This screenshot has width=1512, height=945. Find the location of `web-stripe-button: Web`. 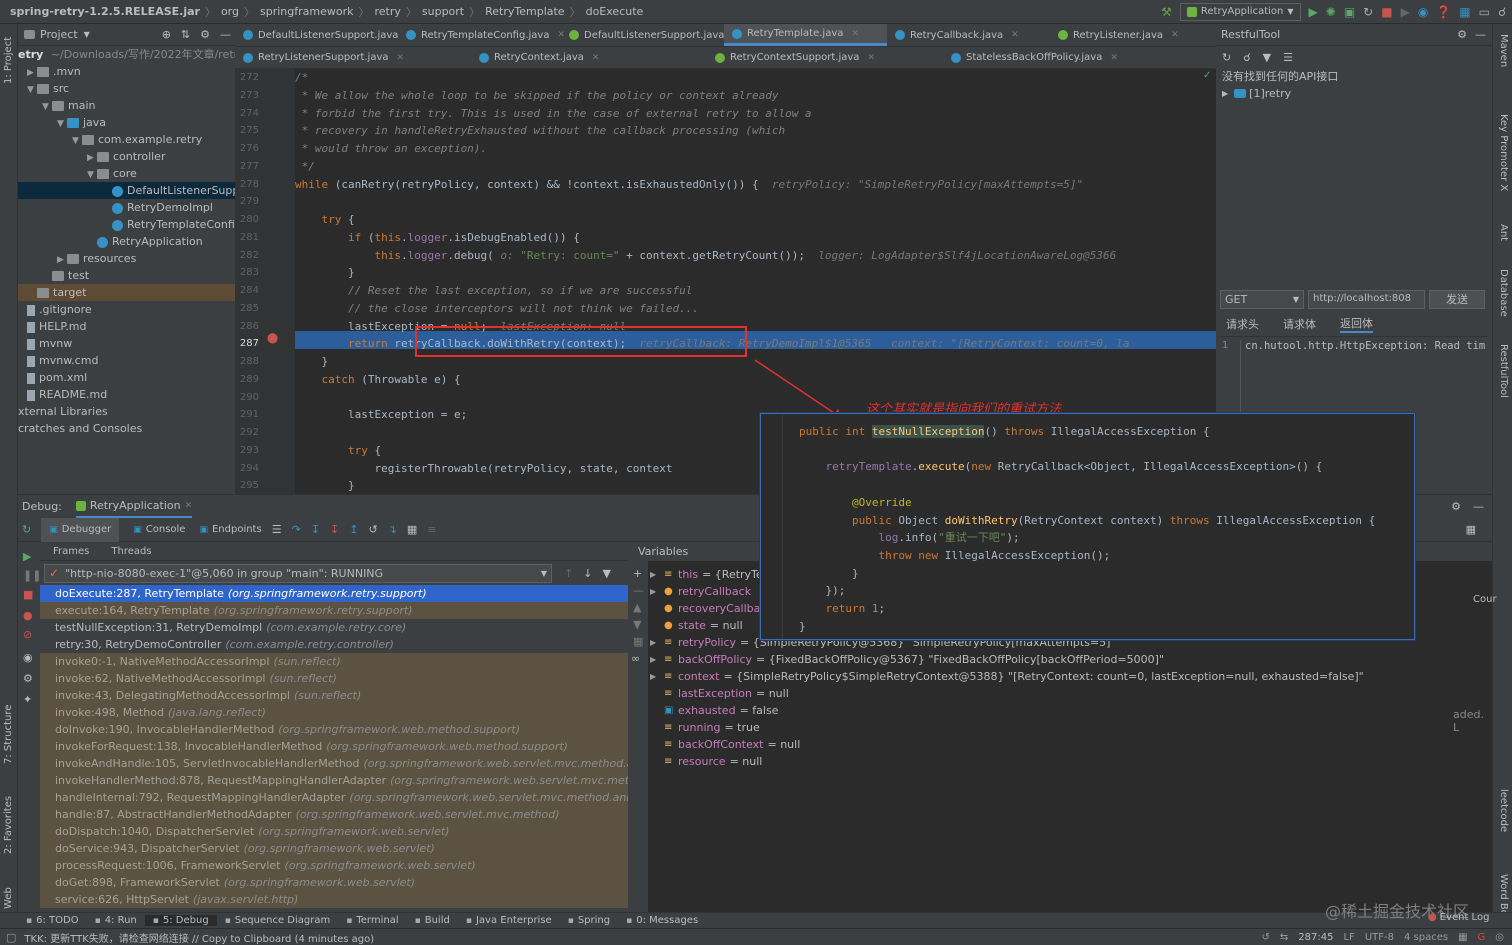

web-stripe-button: Web is located at coordinates (8, 898).